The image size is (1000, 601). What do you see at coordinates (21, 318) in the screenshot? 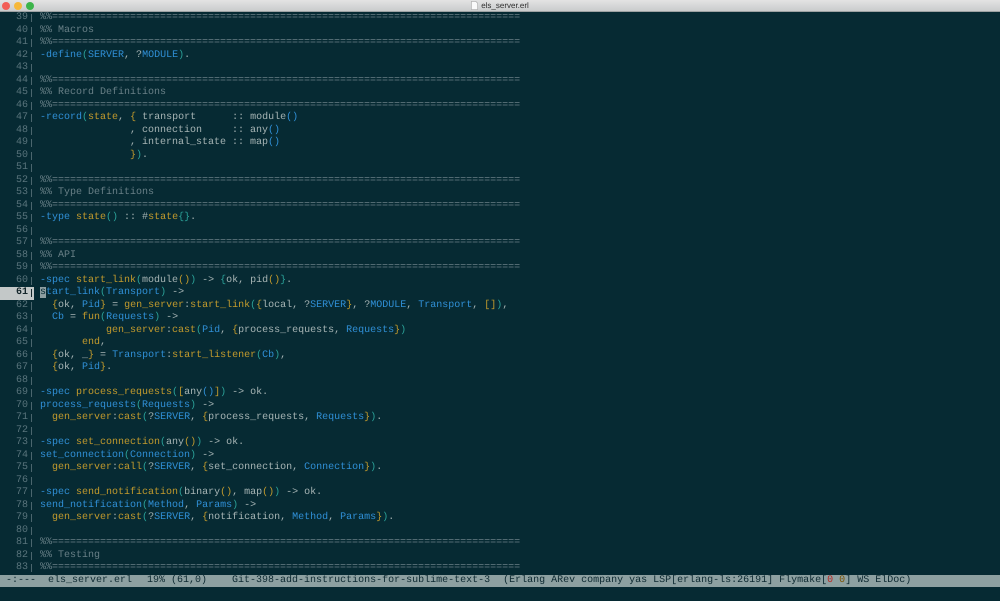
I see `line-number: 63` at bounding box center [21, 318].